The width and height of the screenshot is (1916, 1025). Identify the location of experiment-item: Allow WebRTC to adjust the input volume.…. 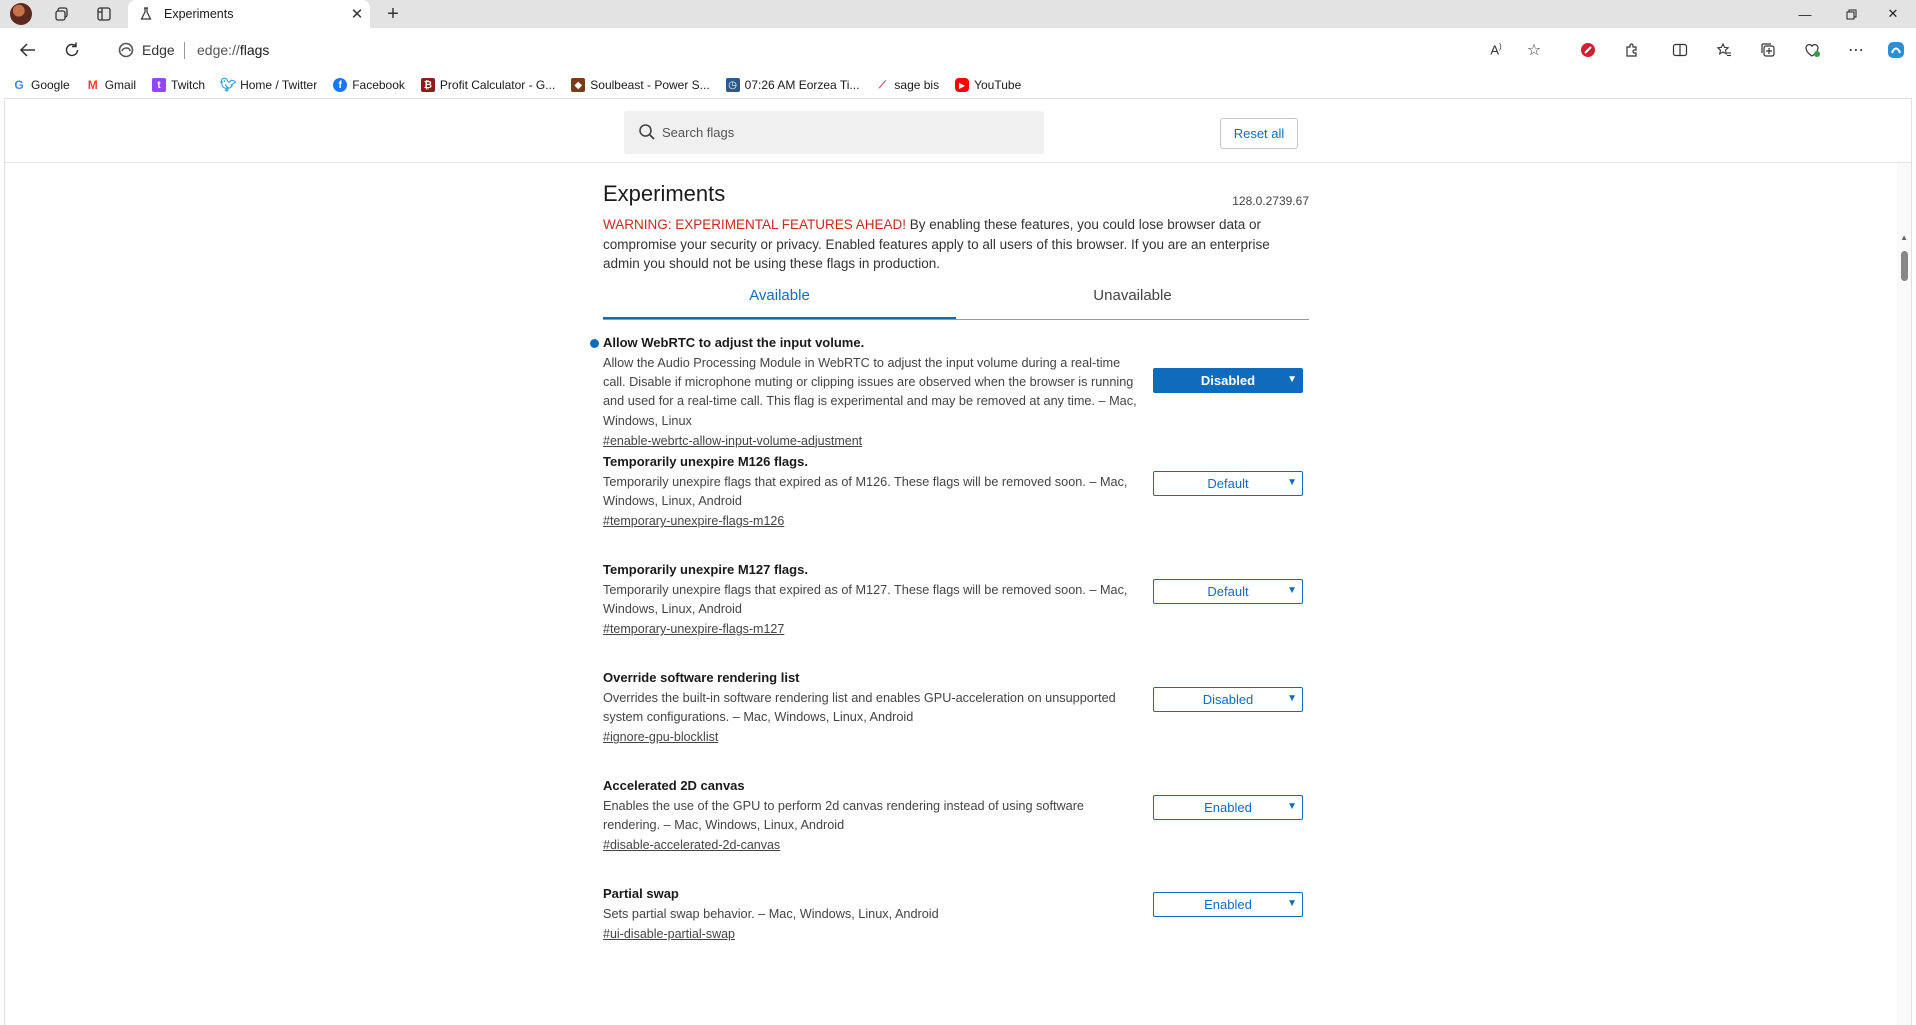
(949, 392).